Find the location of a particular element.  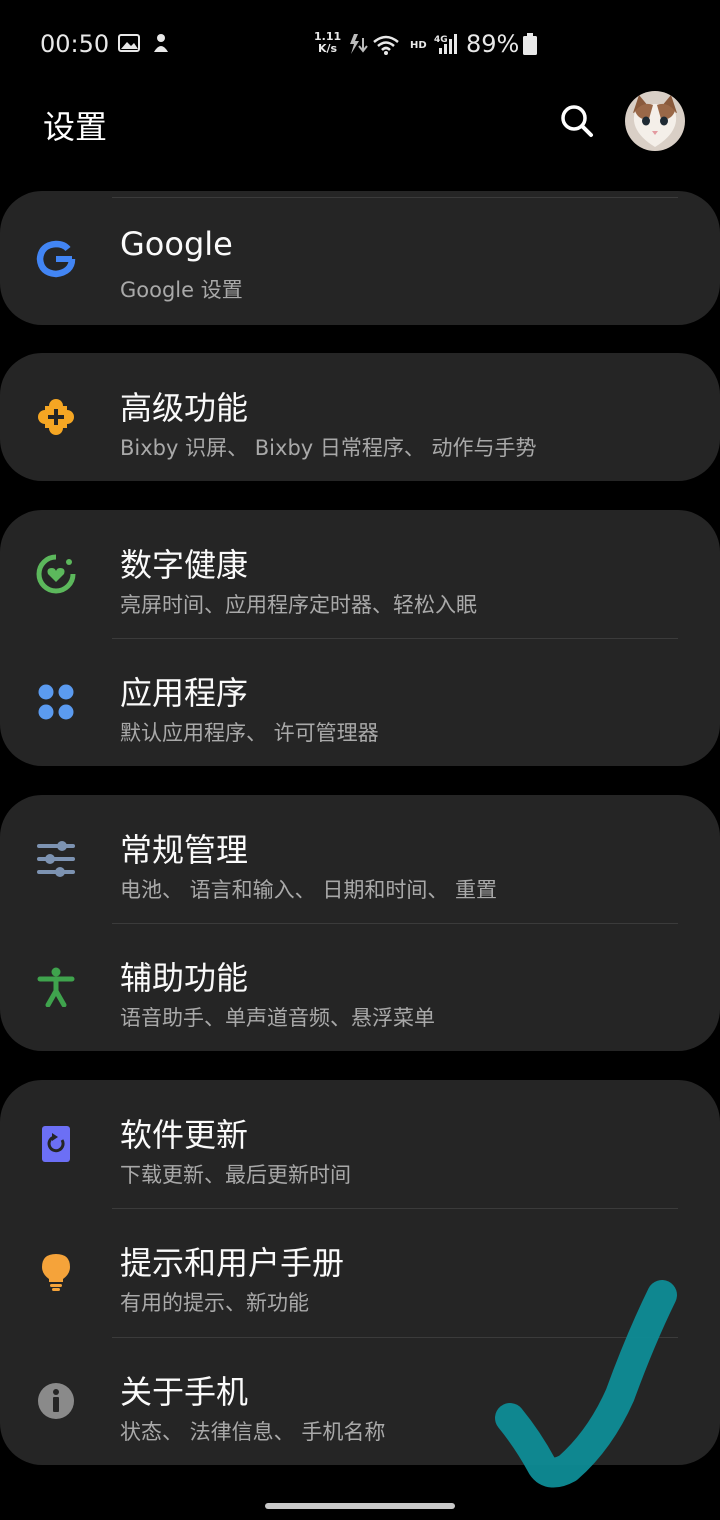

settings-card-advanced: 高级功能 Bixby 识屏、 Bixby 日常程序、 动作与手势 is located at coordinates (360, 417).